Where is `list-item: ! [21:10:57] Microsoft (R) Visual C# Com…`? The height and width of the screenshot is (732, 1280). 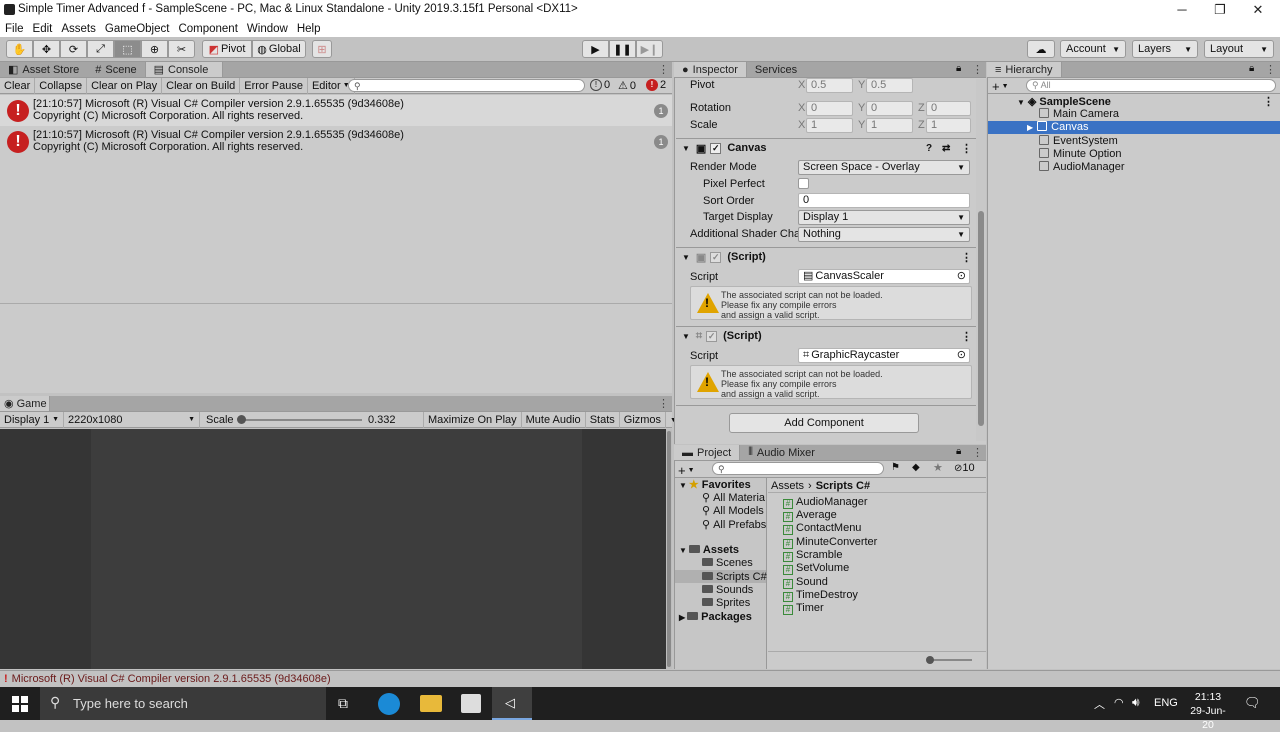 list-item: ! [21:10:57] Microsoft (R) Visual C# Com… is located at coordinates (336, 141).